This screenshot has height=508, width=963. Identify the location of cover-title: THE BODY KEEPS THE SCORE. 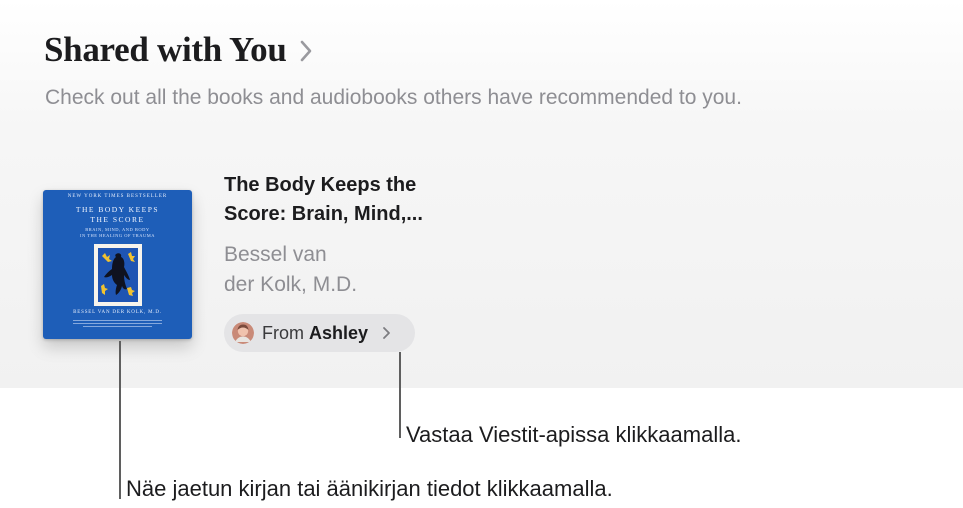
(117, 214).